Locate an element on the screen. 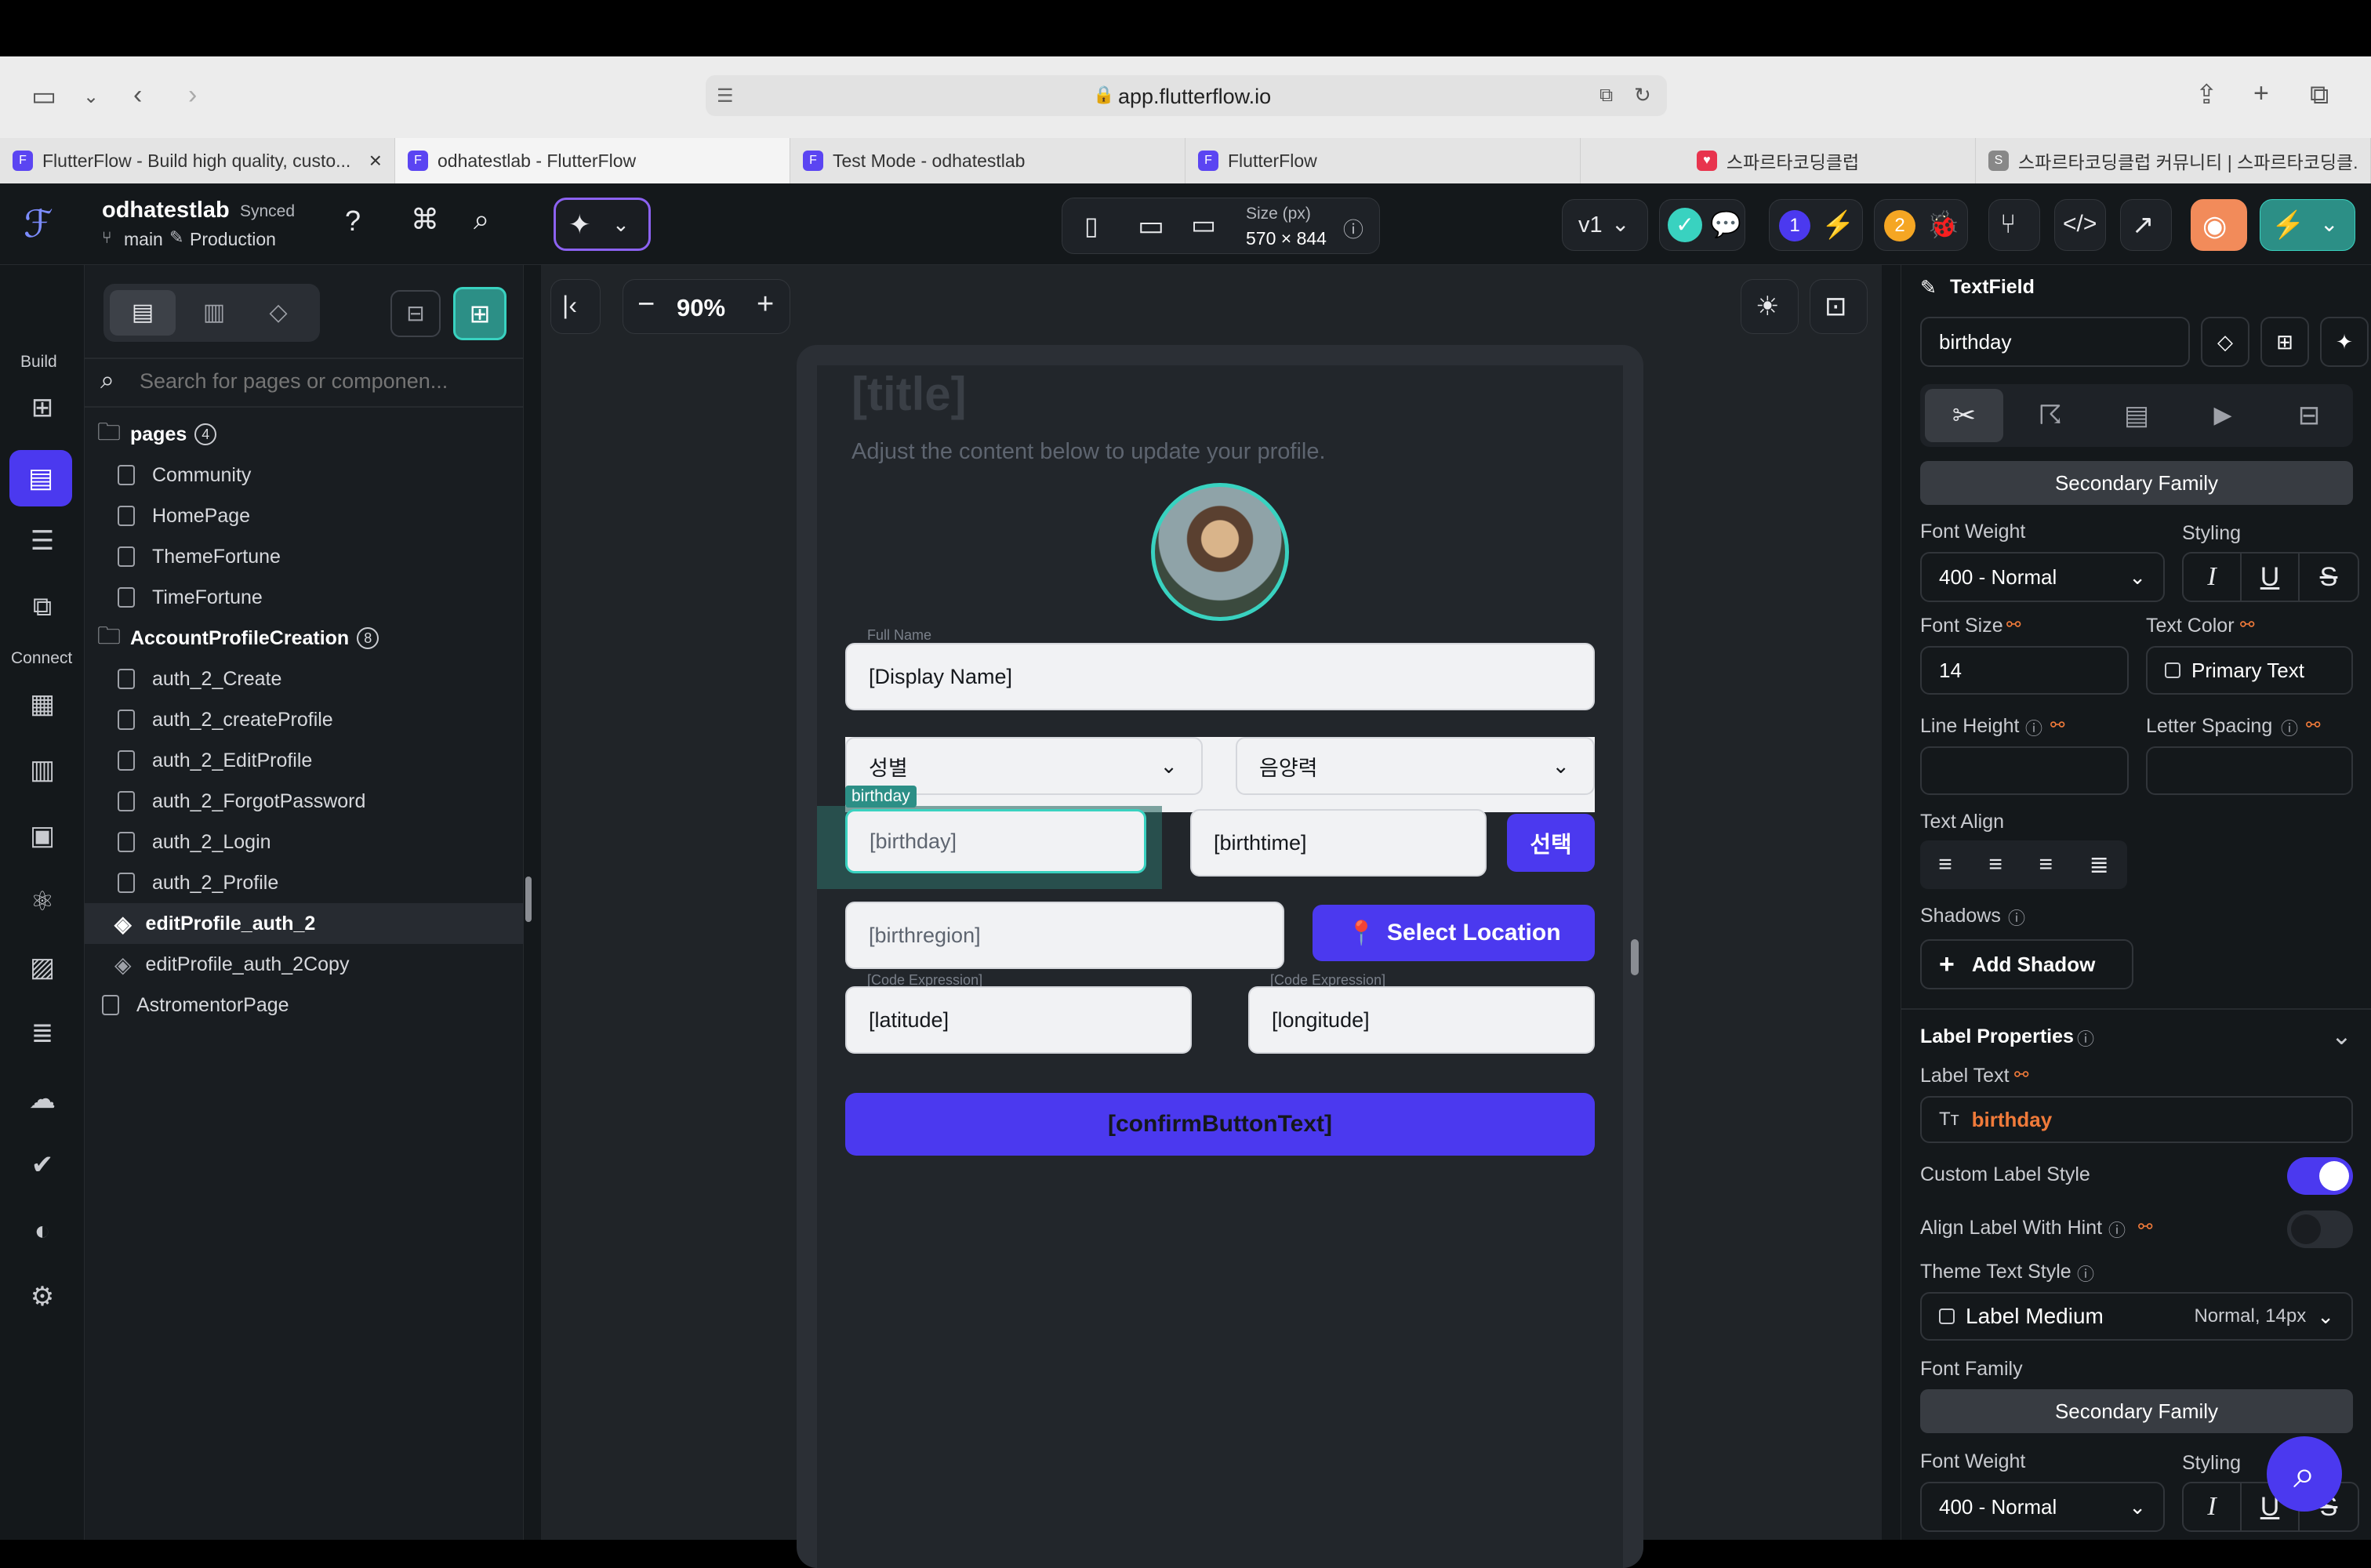 This screenshot has height=1568, width=2371. preview-button: ◉ is located at coordinates (2219, 225).